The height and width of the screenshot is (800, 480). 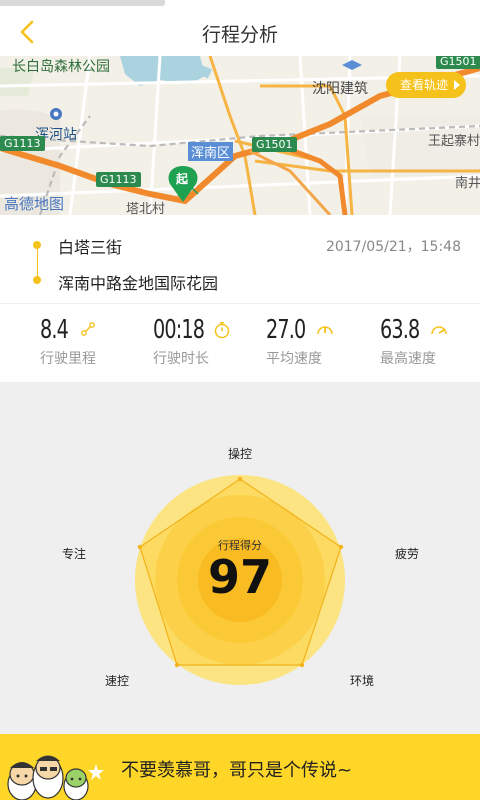 What do you see at coordinates (393, 247) in the screenshot?
I see `trip-datetime: 2017/05/21，15:48` at bounding box center [393, 247].